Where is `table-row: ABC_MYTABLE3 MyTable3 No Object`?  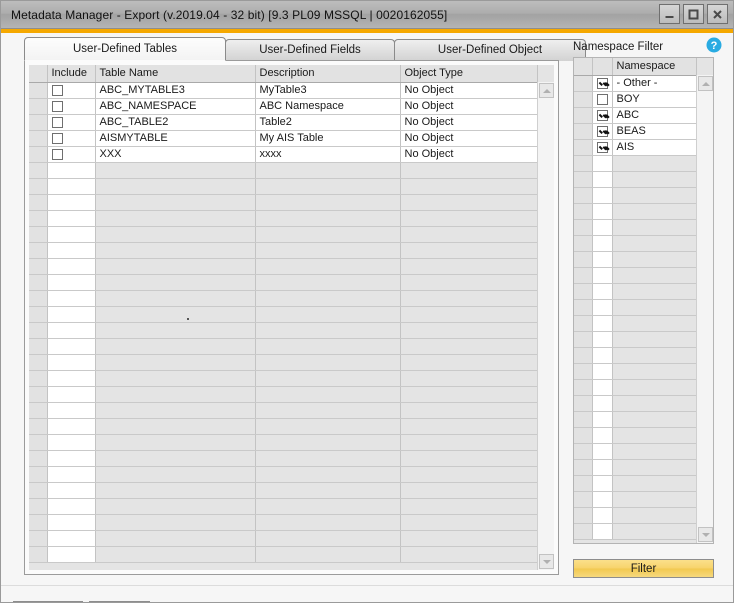 table-row: ABC_MYTABLE3 MyTable3 No Object is located at coordinates (283, 90).